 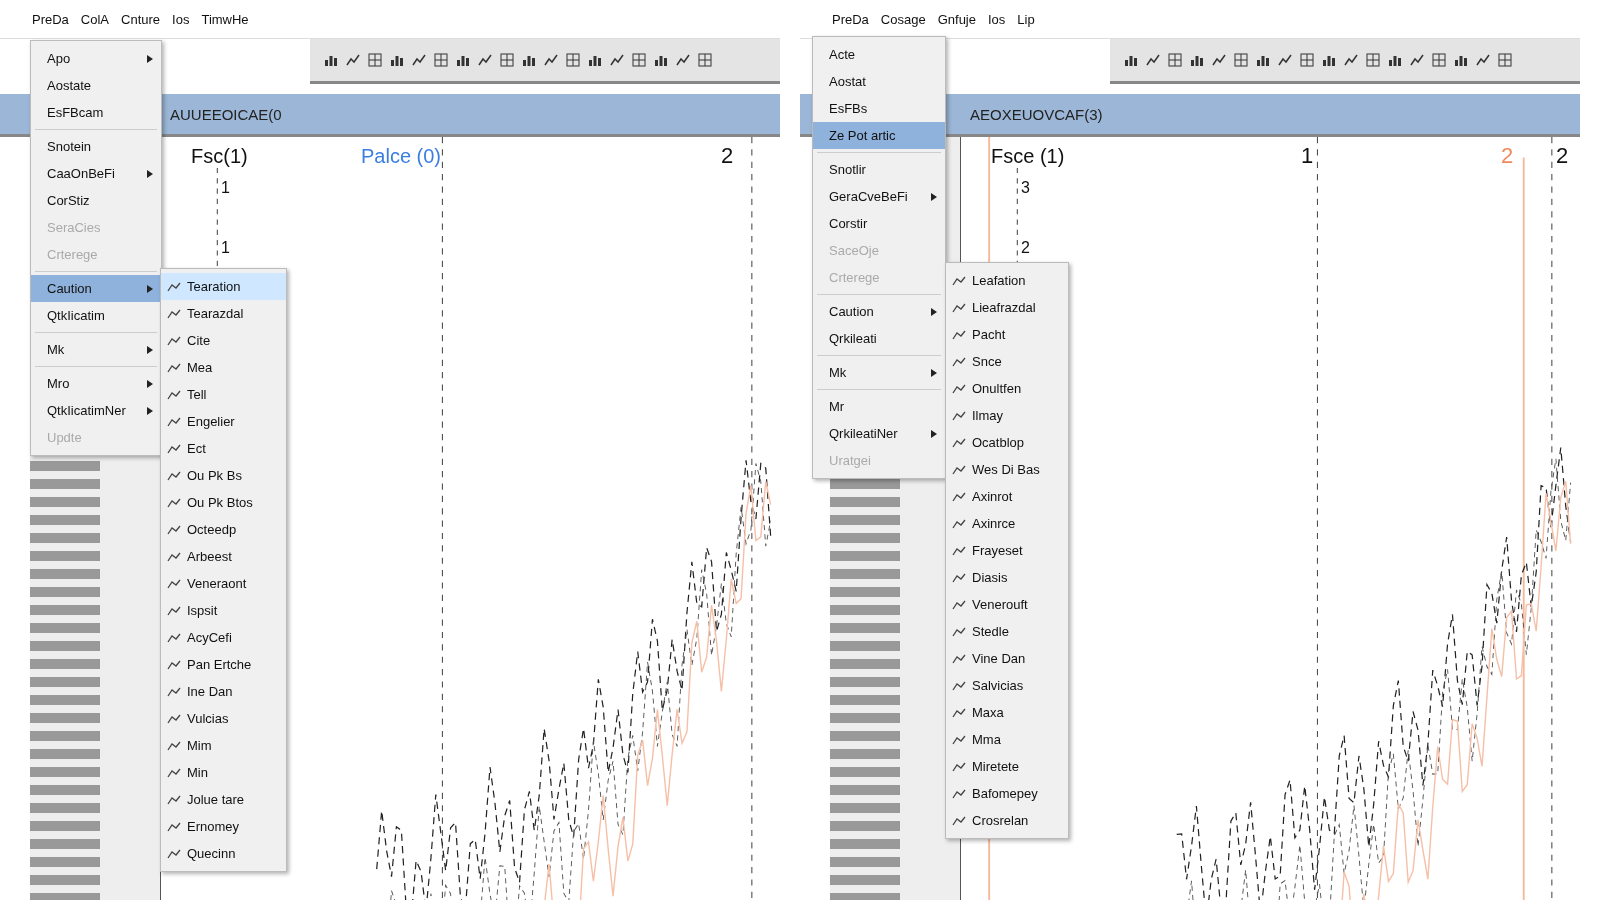 I want to click on menu-item: Ine Dan, so click(x=223, y=691).